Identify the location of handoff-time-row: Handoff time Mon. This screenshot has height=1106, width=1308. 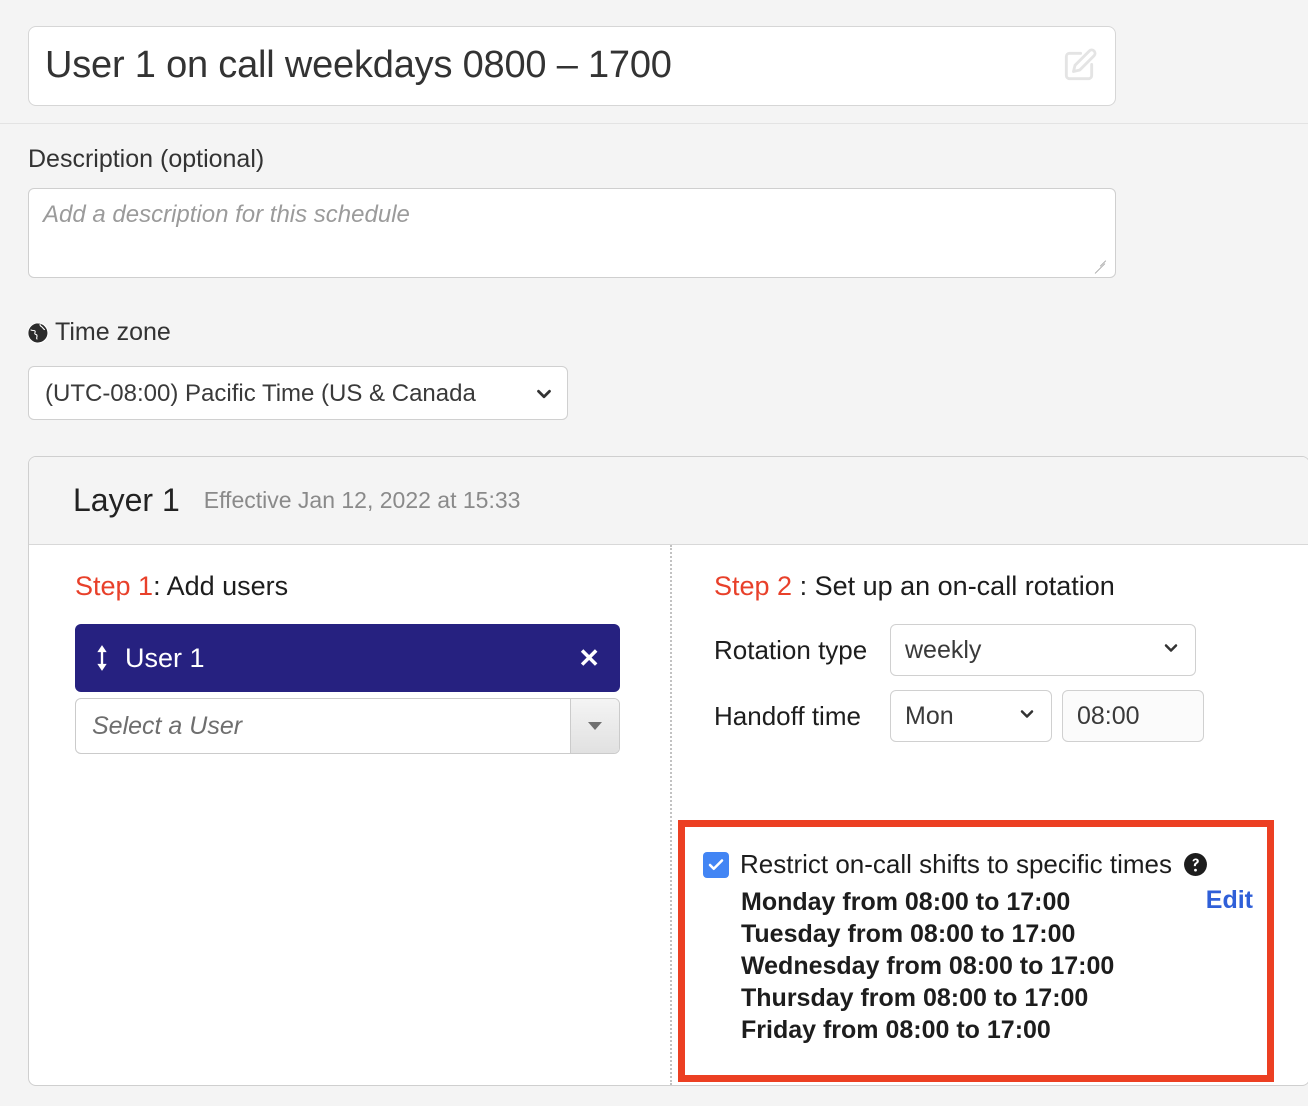
(1011, 716).